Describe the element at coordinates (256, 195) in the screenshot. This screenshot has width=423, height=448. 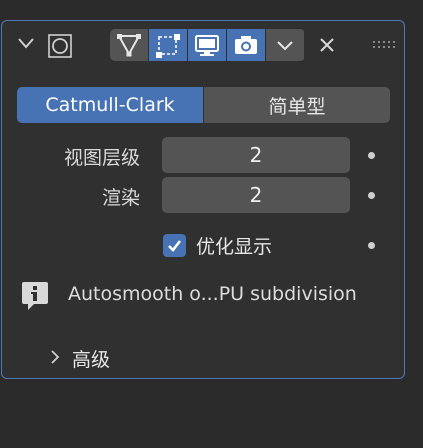
I see `render-levels-field: 2` at that location.